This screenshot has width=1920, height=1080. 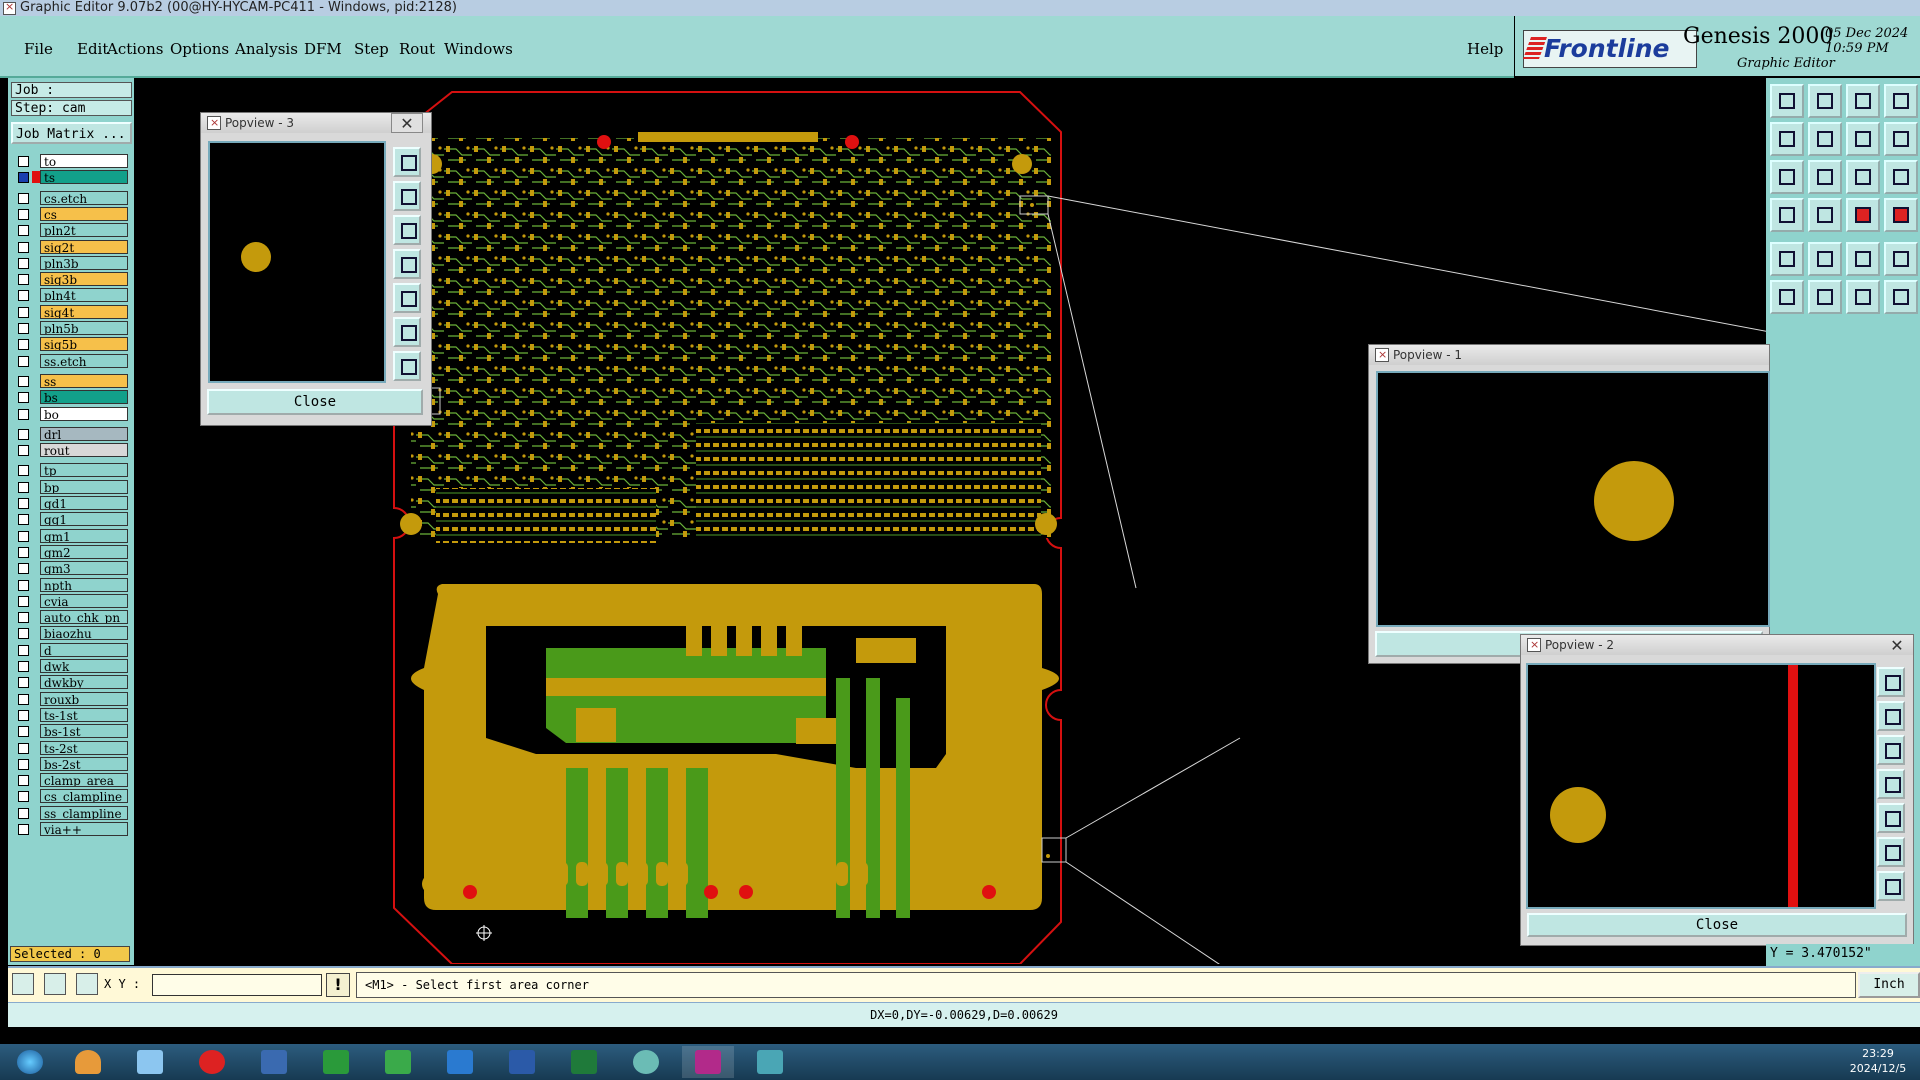 I want to click on layer-row: cs_clampline, so click(x=71, y=796).